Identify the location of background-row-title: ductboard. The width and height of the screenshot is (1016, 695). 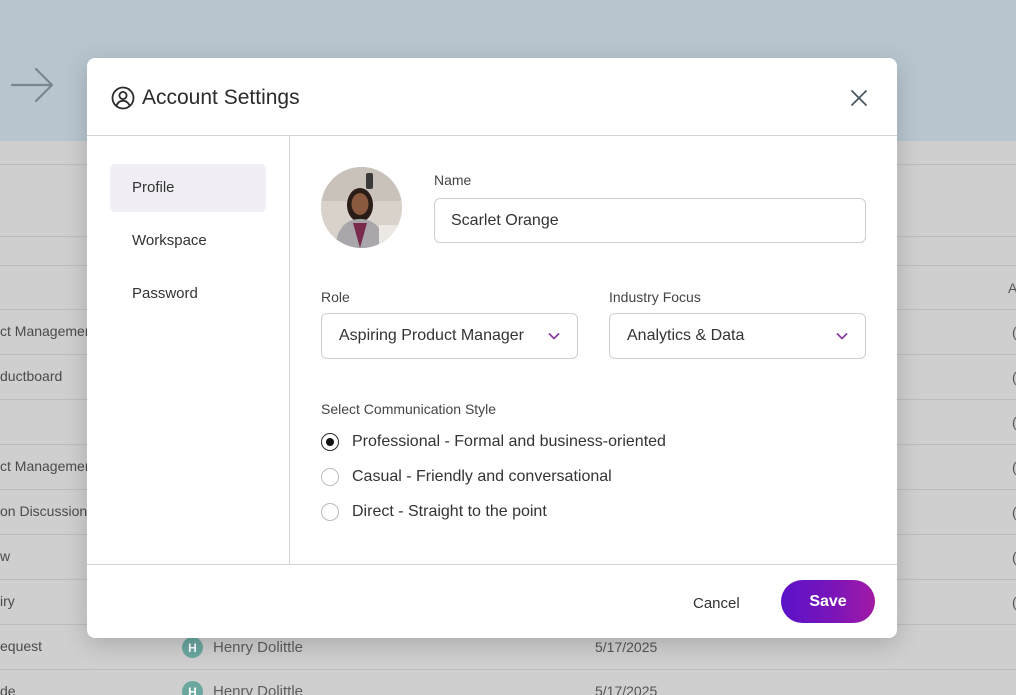
(31, 376).